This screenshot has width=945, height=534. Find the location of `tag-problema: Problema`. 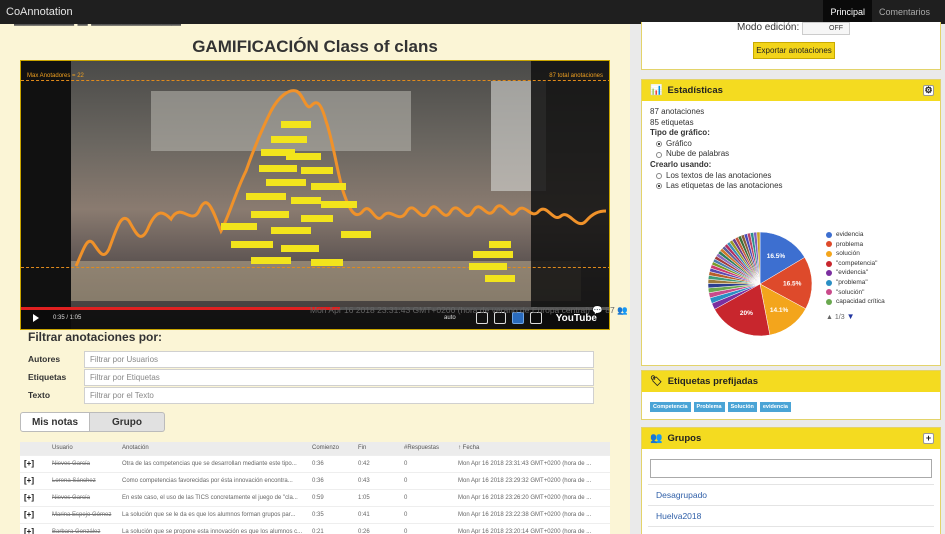

tag-problema: Problema is located at coordinates (709, 407).